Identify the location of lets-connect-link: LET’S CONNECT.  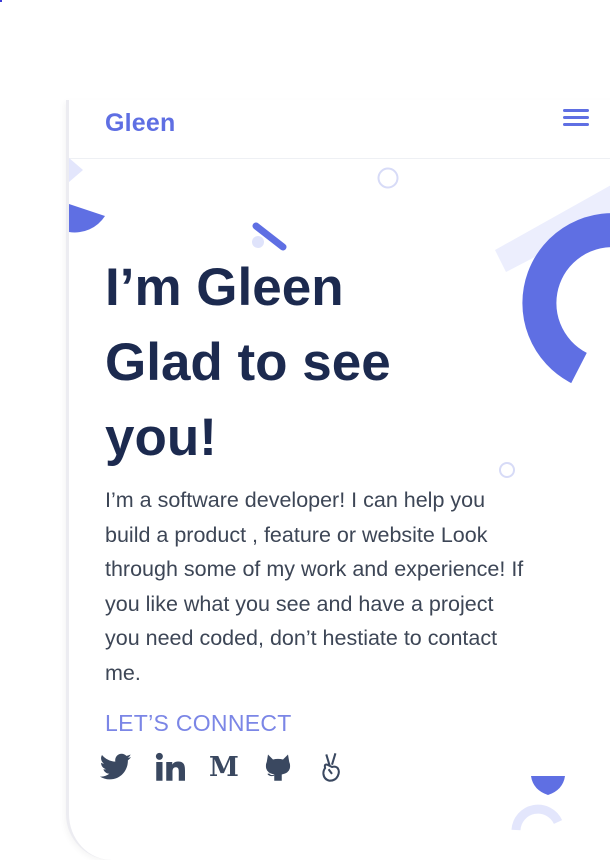
(198, 723).